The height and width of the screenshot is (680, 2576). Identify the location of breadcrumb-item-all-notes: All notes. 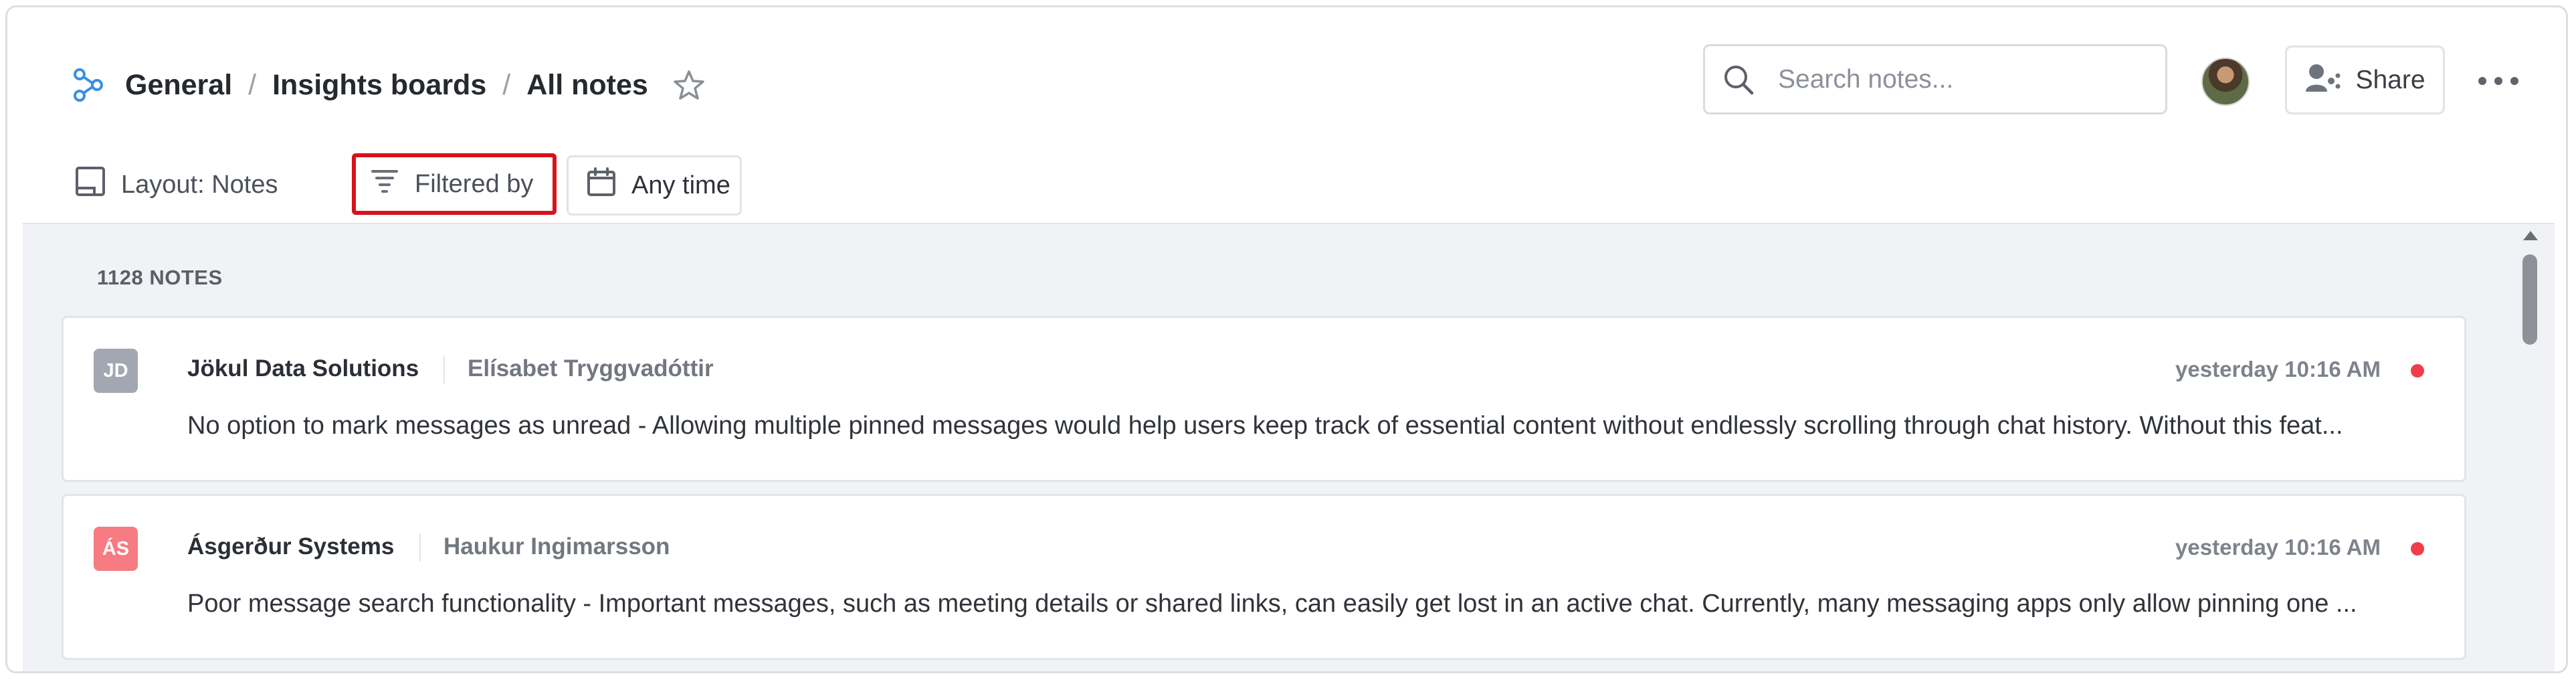
(587, 84).